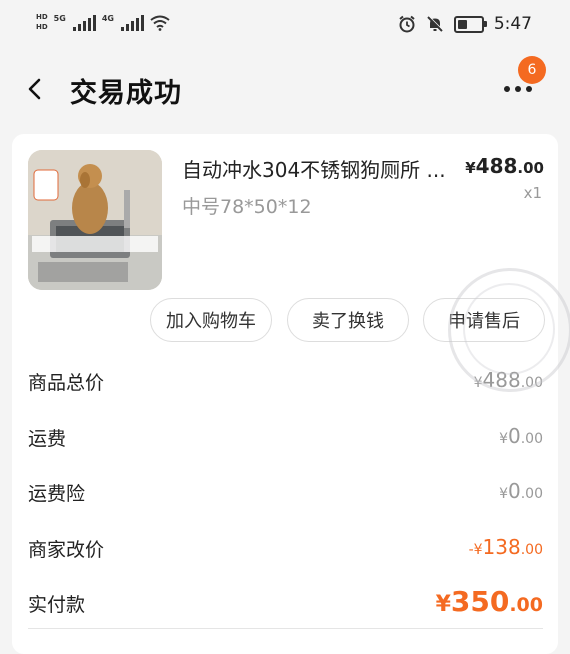  I want to click on sim1-tag: HD, so click(42, 17).